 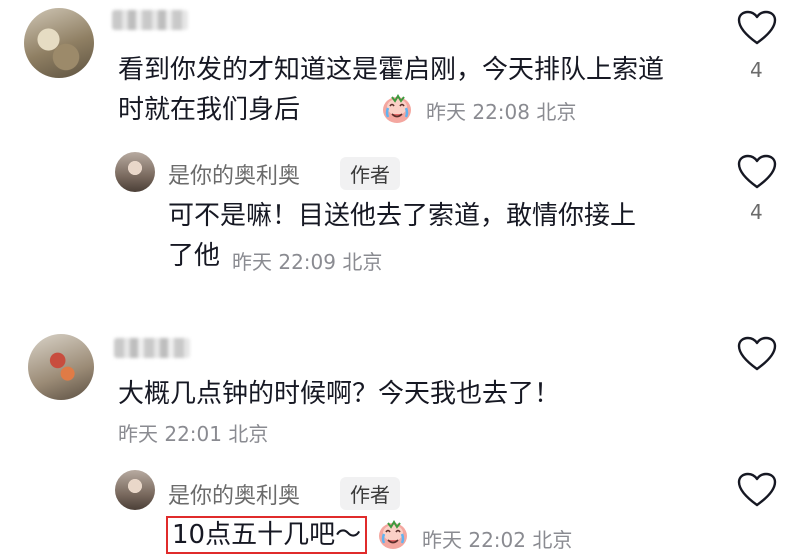 I want to click on reply-timestamp: 昨天 22:02 北京, so click(x=497, y=540).